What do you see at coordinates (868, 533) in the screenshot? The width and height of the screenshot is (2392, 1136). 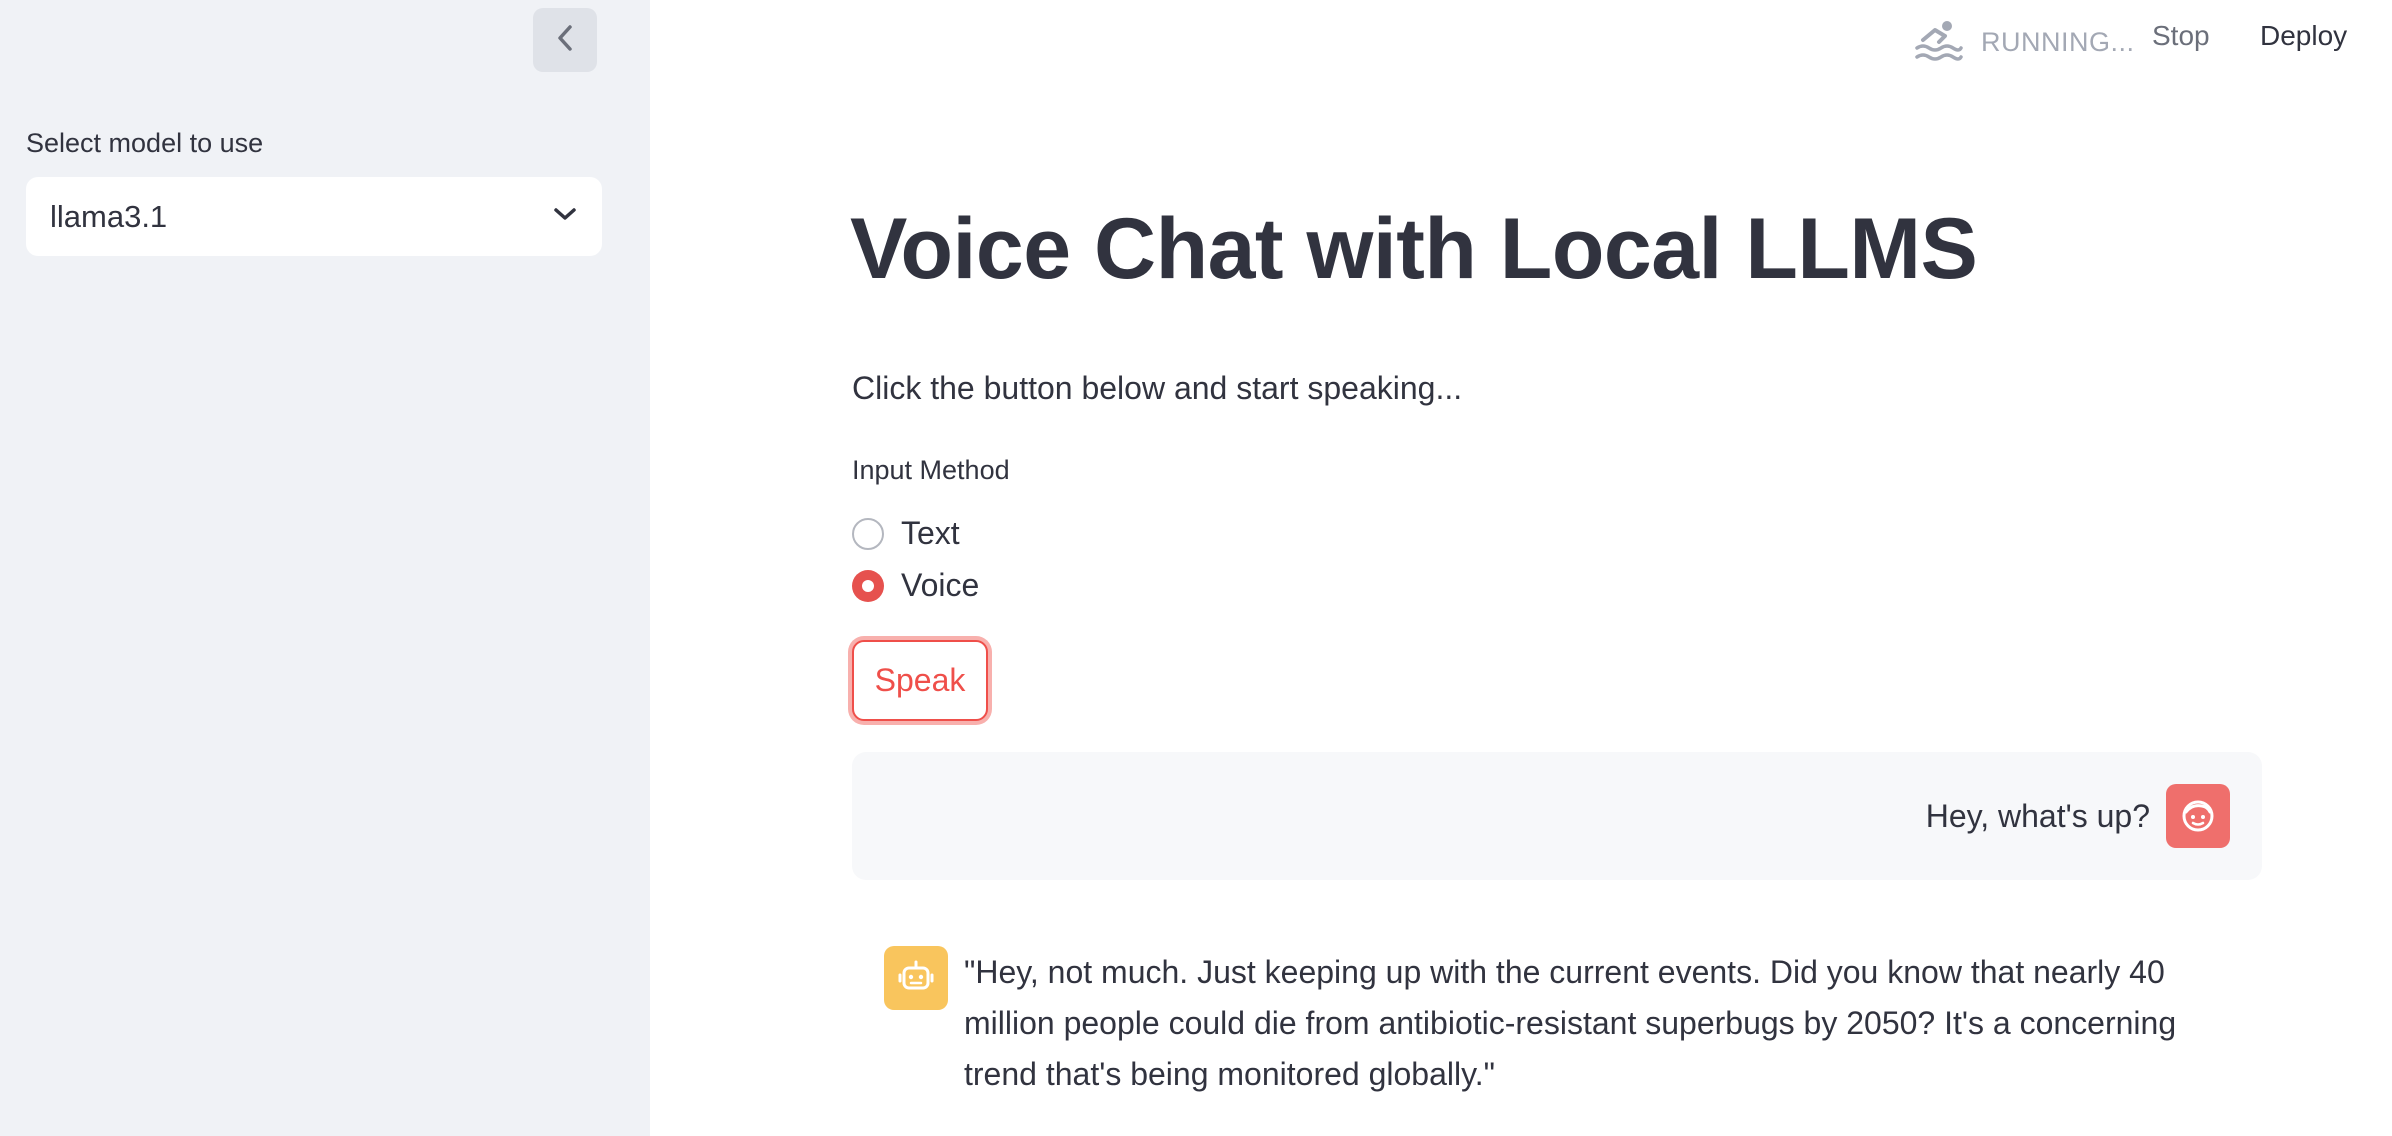 I see `radio-unselected-icon` at bounding box center [868, 533].